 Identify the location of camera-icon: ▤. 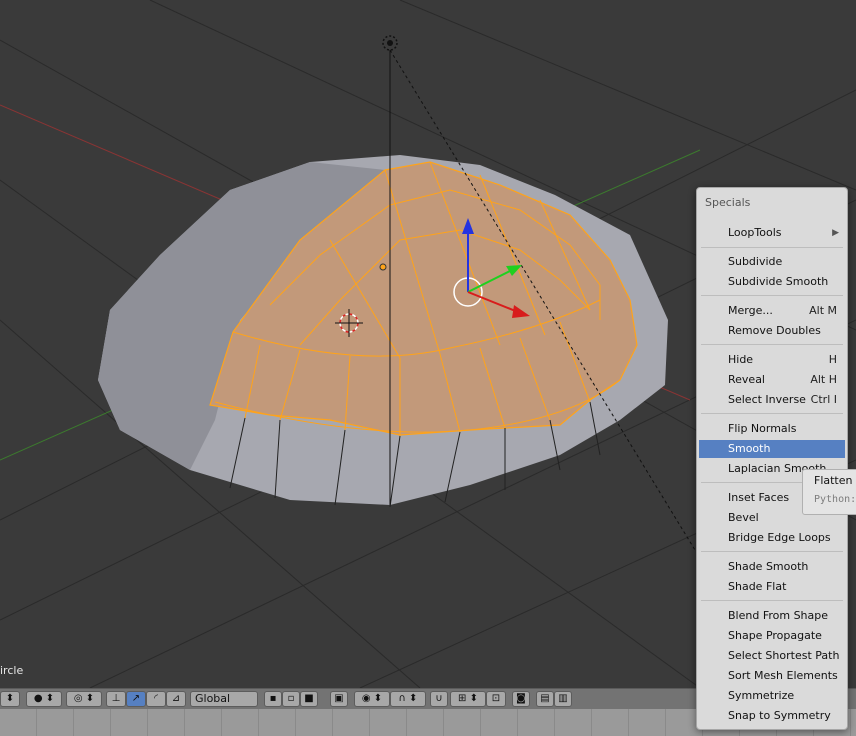
(545, 698).